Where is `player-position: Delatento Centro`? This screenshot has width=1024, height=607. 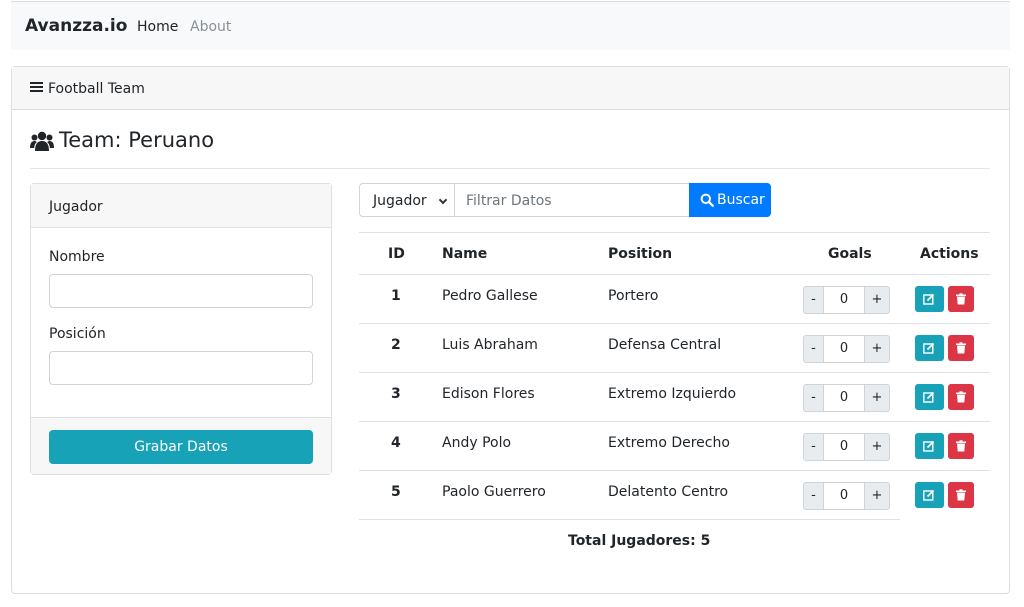
player-position: Delatento Centro is located at coordinates (668, 492).